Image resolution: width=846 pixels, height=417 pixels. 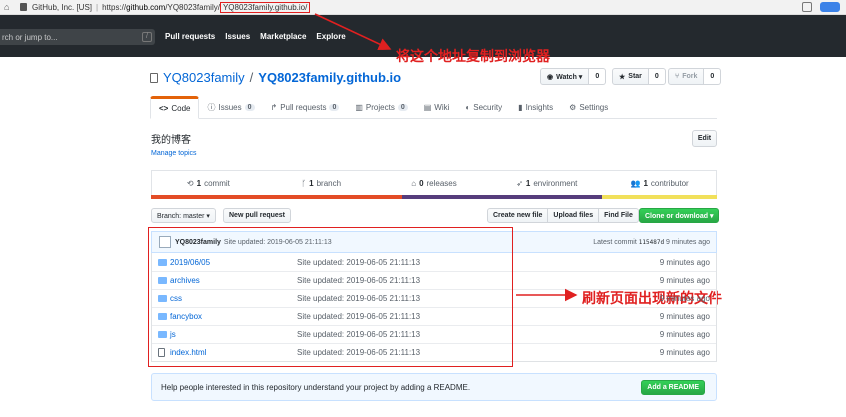 I want to click on tab-insights: ▮ Insights, so click(x=535, y=107).